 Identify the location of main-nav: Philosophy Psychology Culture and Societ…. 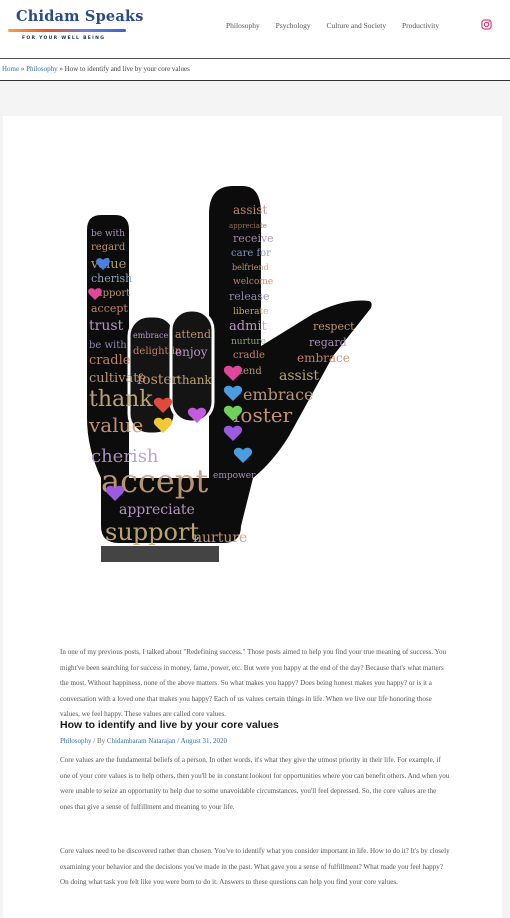
(339, 25).